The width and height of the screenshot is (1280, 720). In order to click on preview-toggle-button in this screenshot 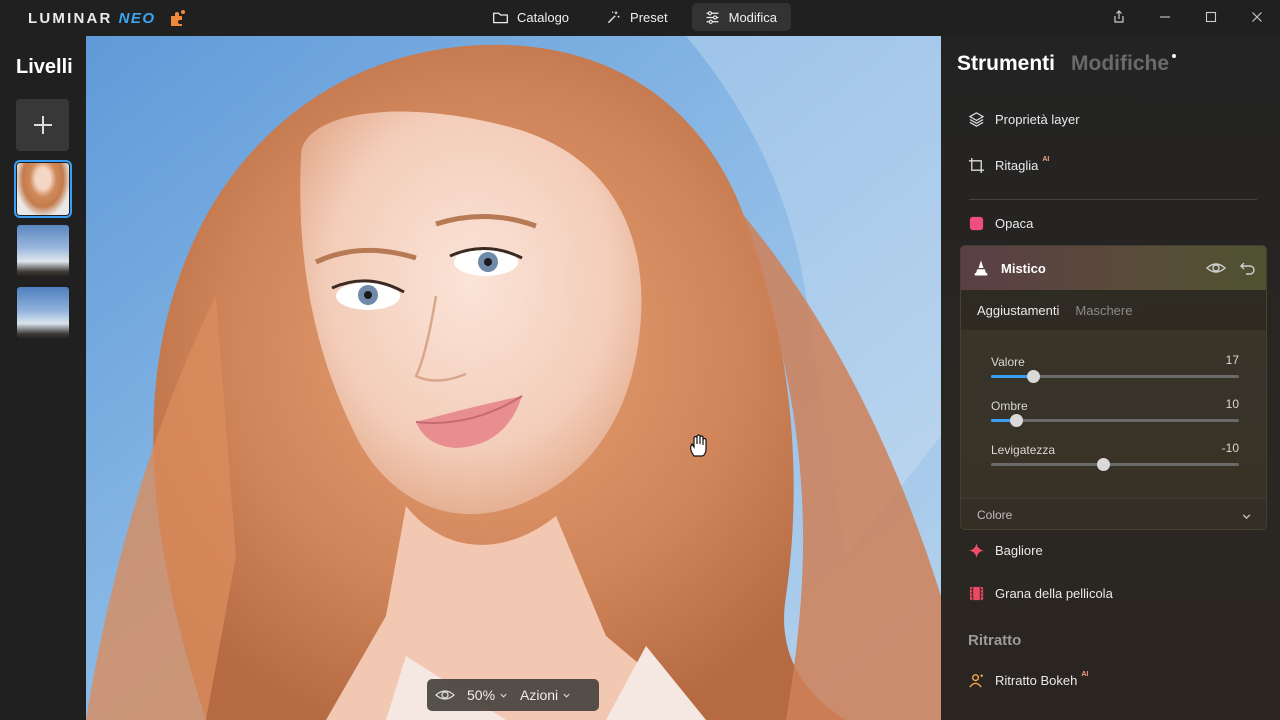, I will do `click(445, 695)`.